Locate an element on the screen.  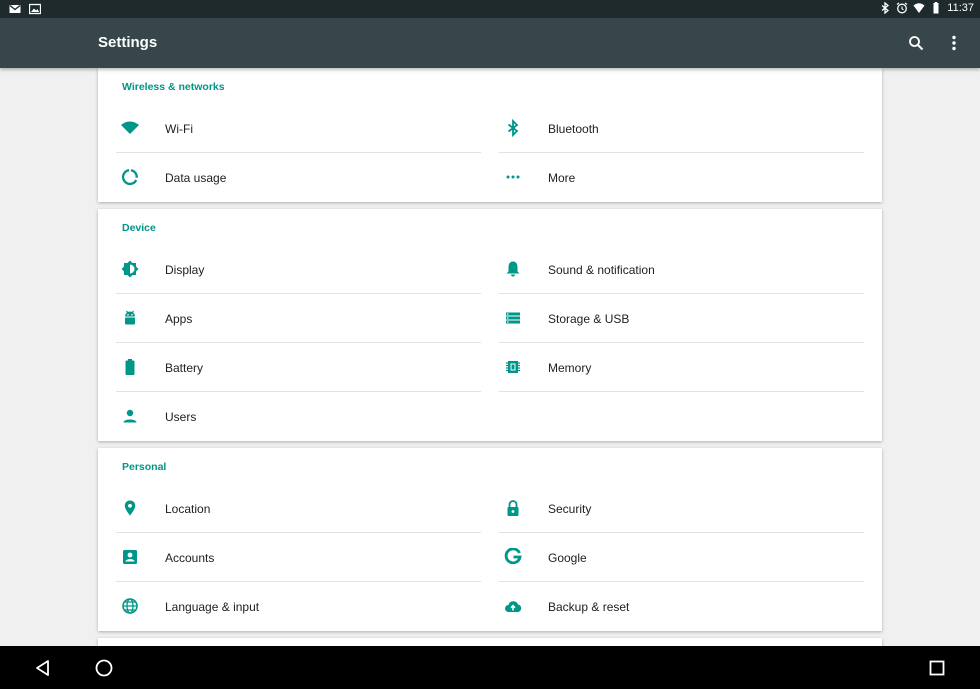
settings-item-security: Security is located at coordinates (681, 508).